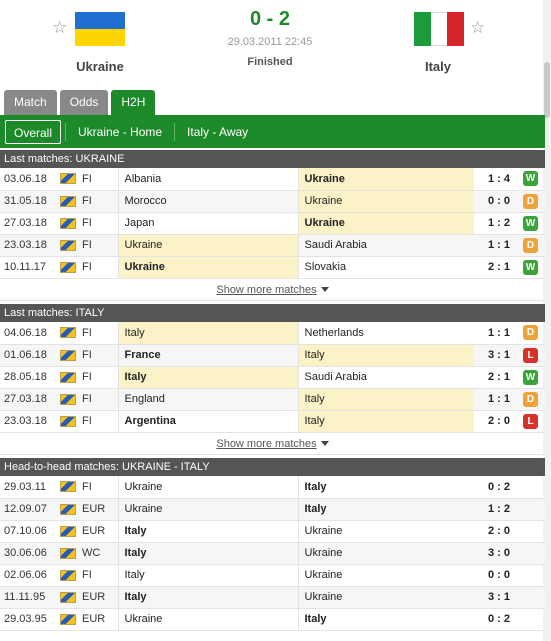  Describe the element at coordinates (30, 575) in the screenshot. I see `match-date: 02.06.06` at that location.